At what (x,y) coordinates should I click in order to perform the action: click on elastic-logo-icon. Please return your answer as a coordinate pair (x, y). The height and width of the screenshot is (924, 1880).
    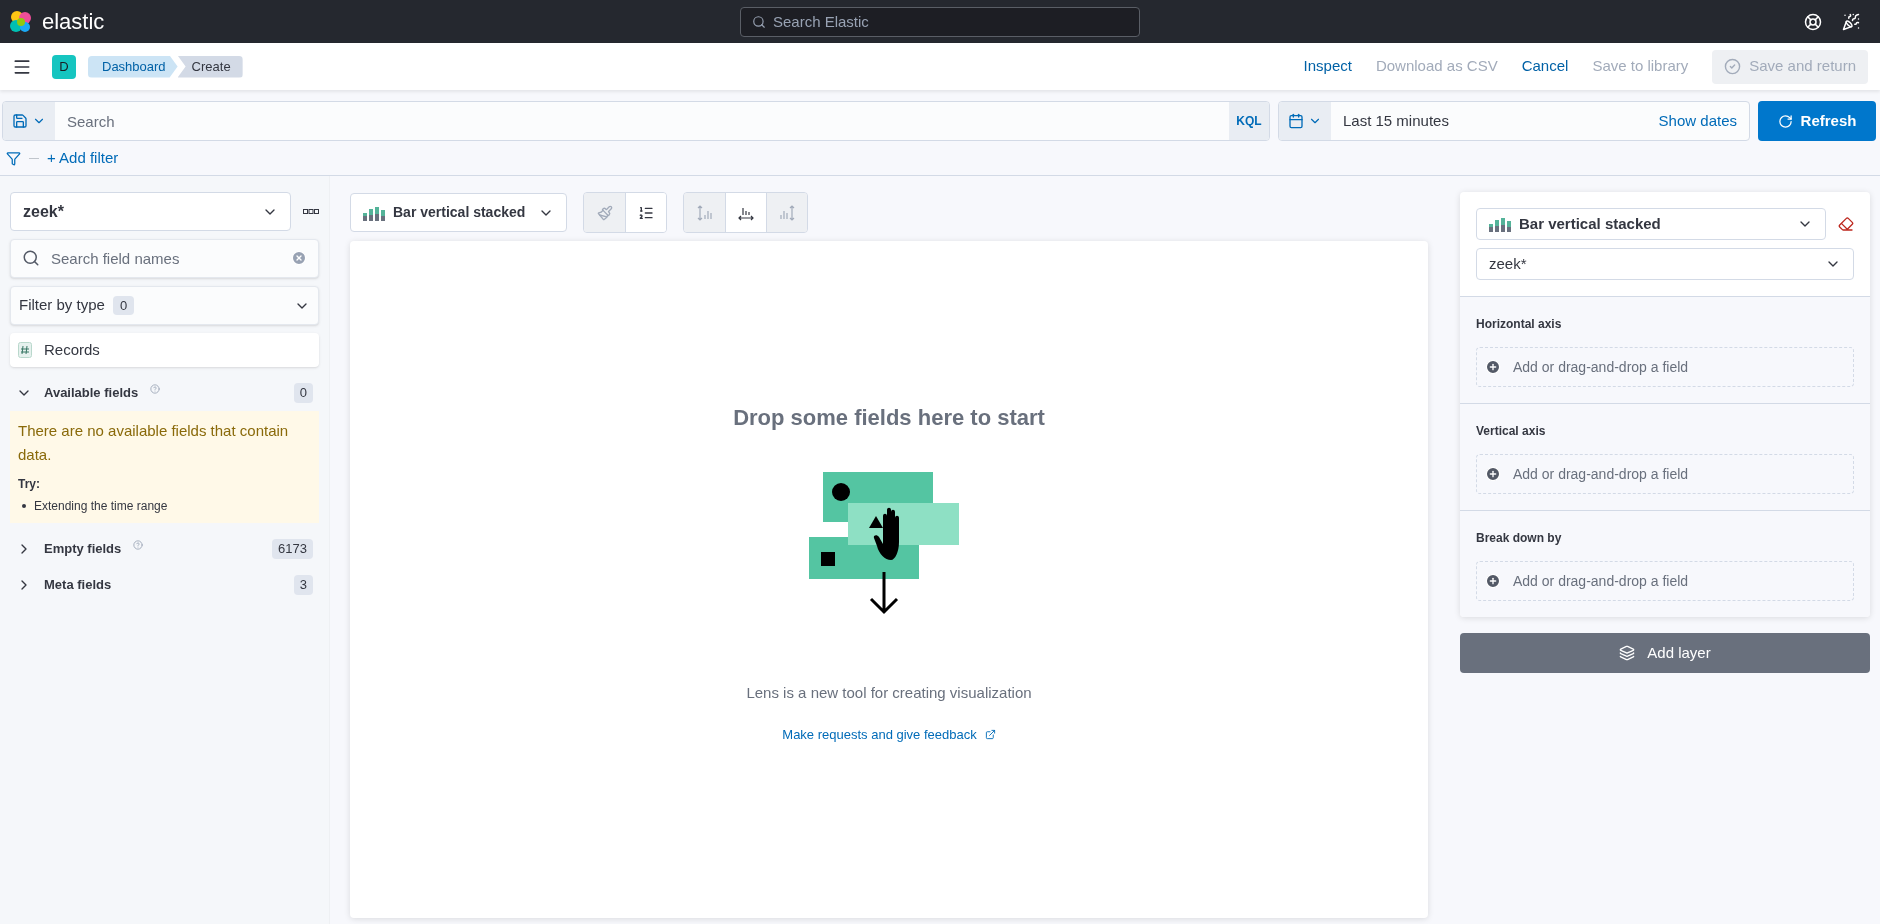
    Looking at the image, I should click on (21, 21).